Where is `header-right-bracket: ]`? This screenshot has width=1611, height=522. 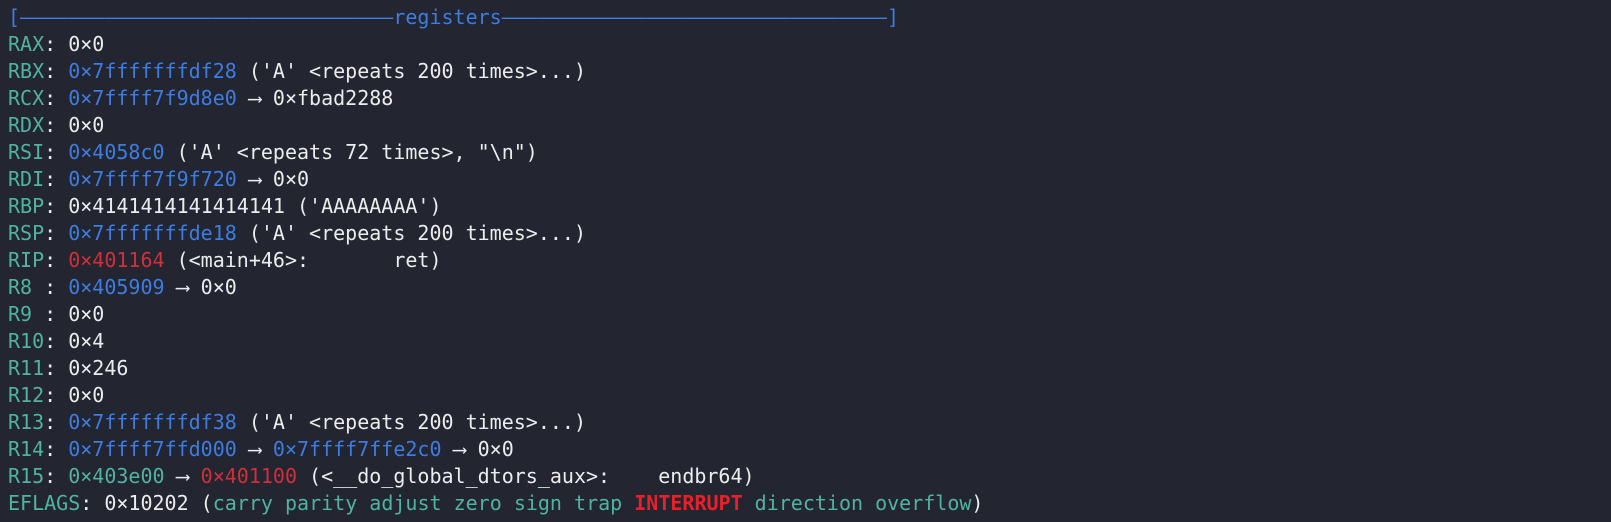
header-right-bracket: ] is located at coordinates (893, 17).